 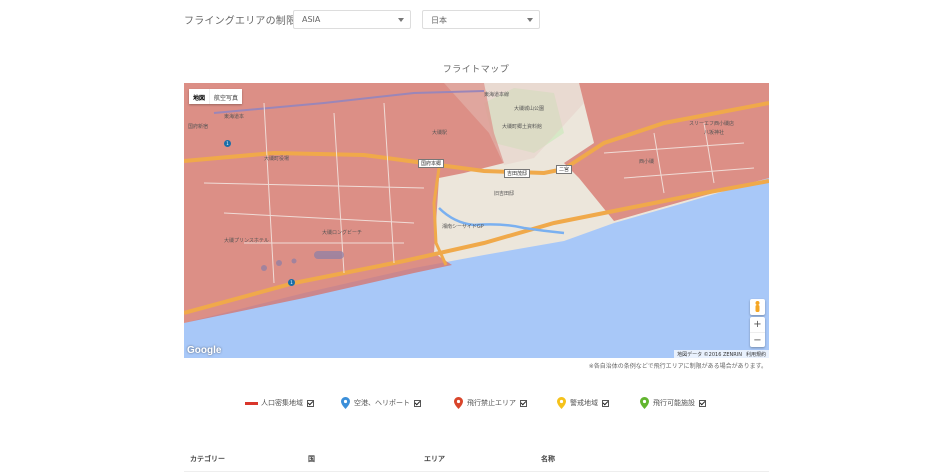 I want to click on map-label: 東海道本, so click(x=234, y=117).